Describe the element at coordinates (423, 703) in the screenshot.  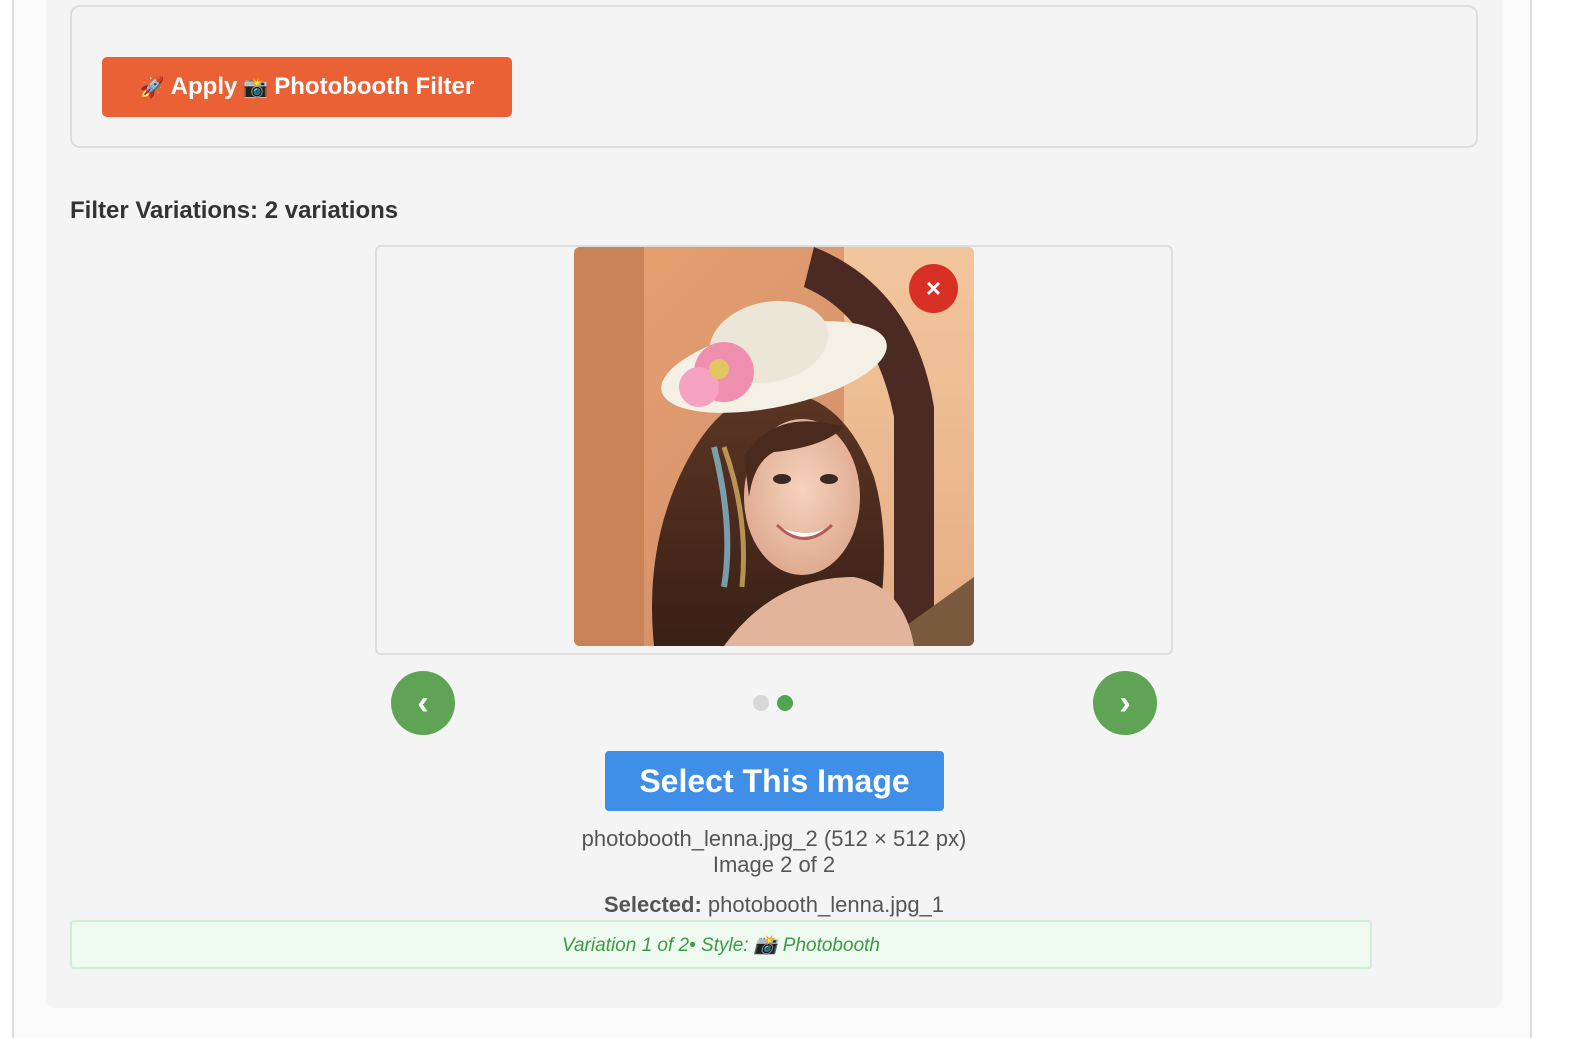
I see `previous-image-button: ‹` at that location.